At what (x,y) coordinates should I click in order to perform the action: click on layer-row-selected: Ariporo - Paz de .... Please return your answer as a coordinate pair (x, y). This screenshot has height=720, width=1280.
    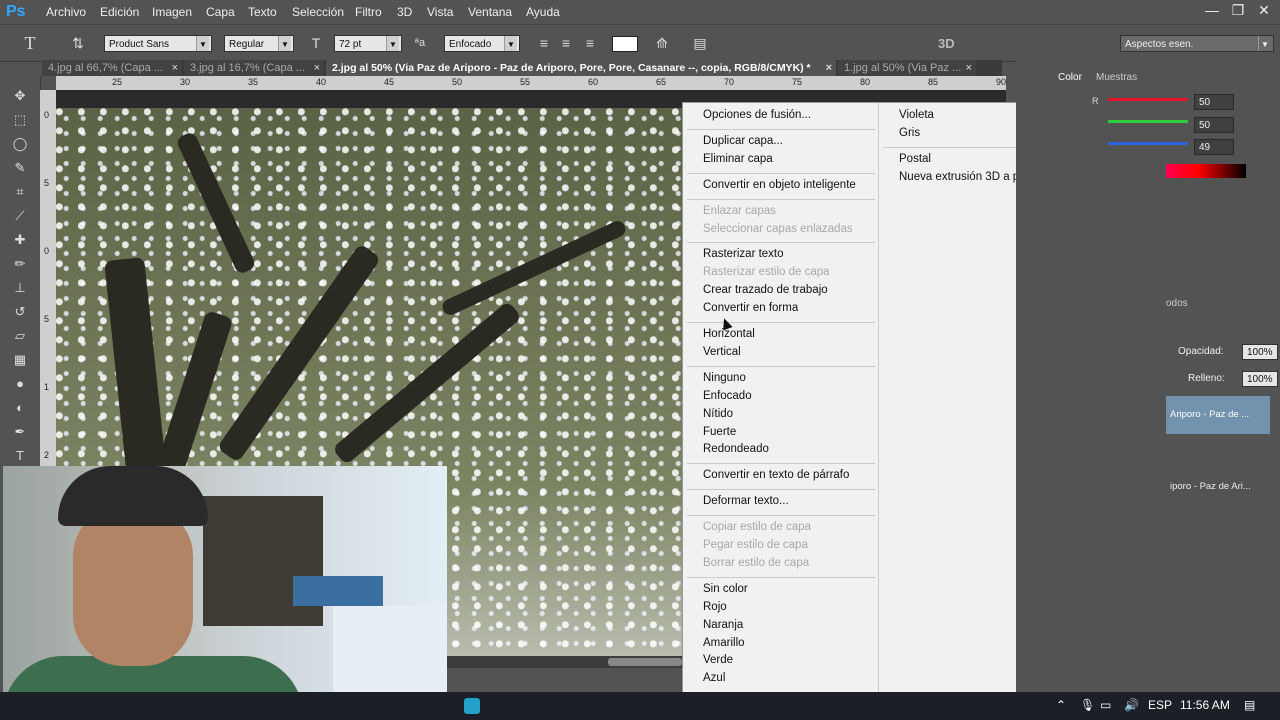
    Looking at the image, I should click on (1218, 415).